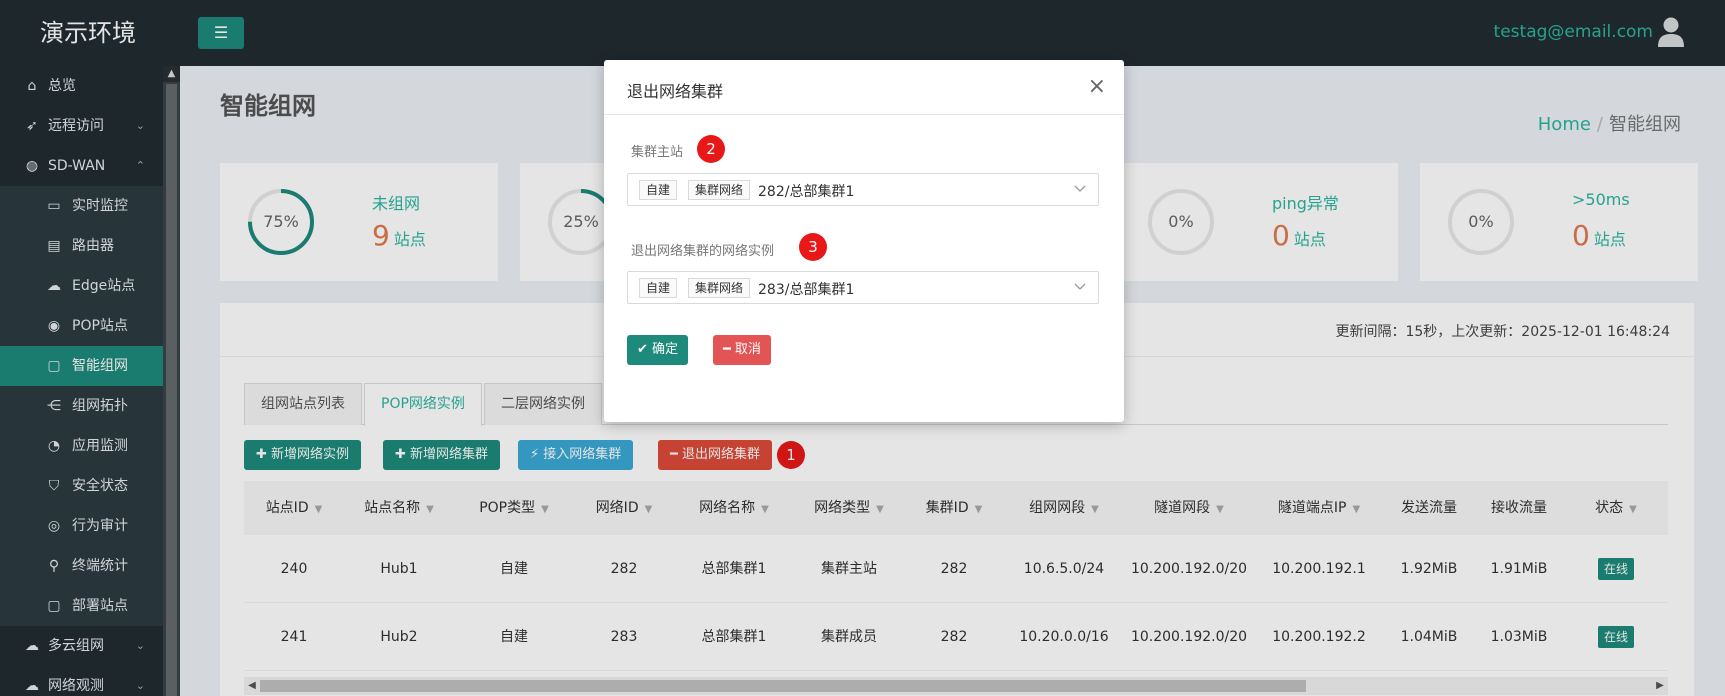 The height and width of the screenshot is (696, 1725). I want to click on dialog-header: 退出网络集群 ×, so click(864, 87).